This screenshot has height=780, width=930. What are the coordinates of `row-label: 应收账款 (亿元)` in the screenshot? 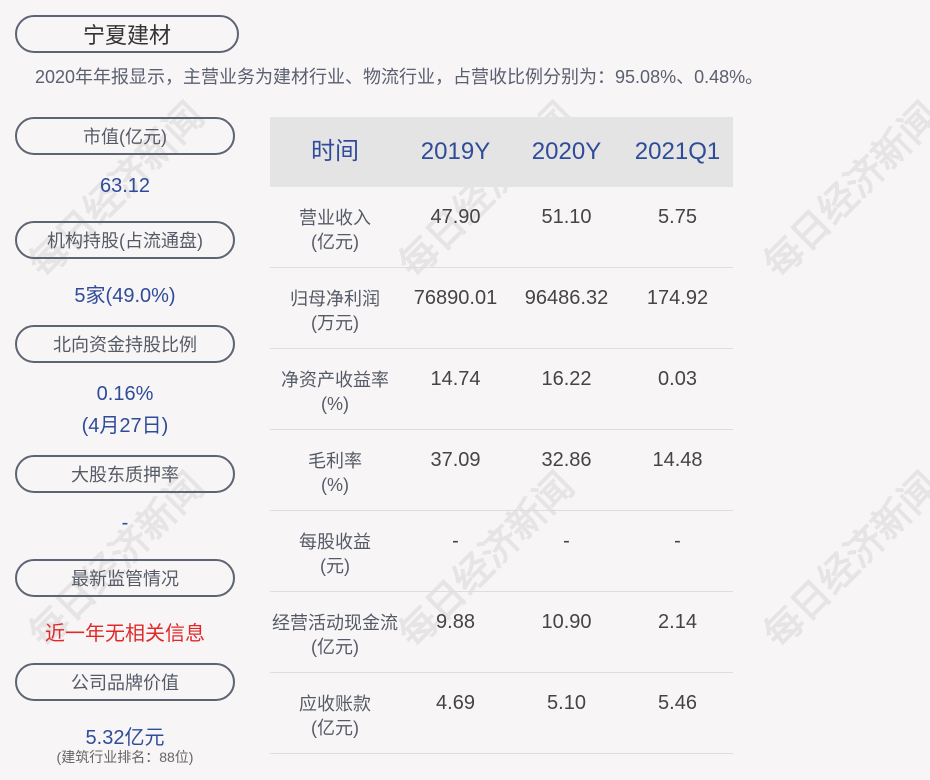 It's located at (335, 706).